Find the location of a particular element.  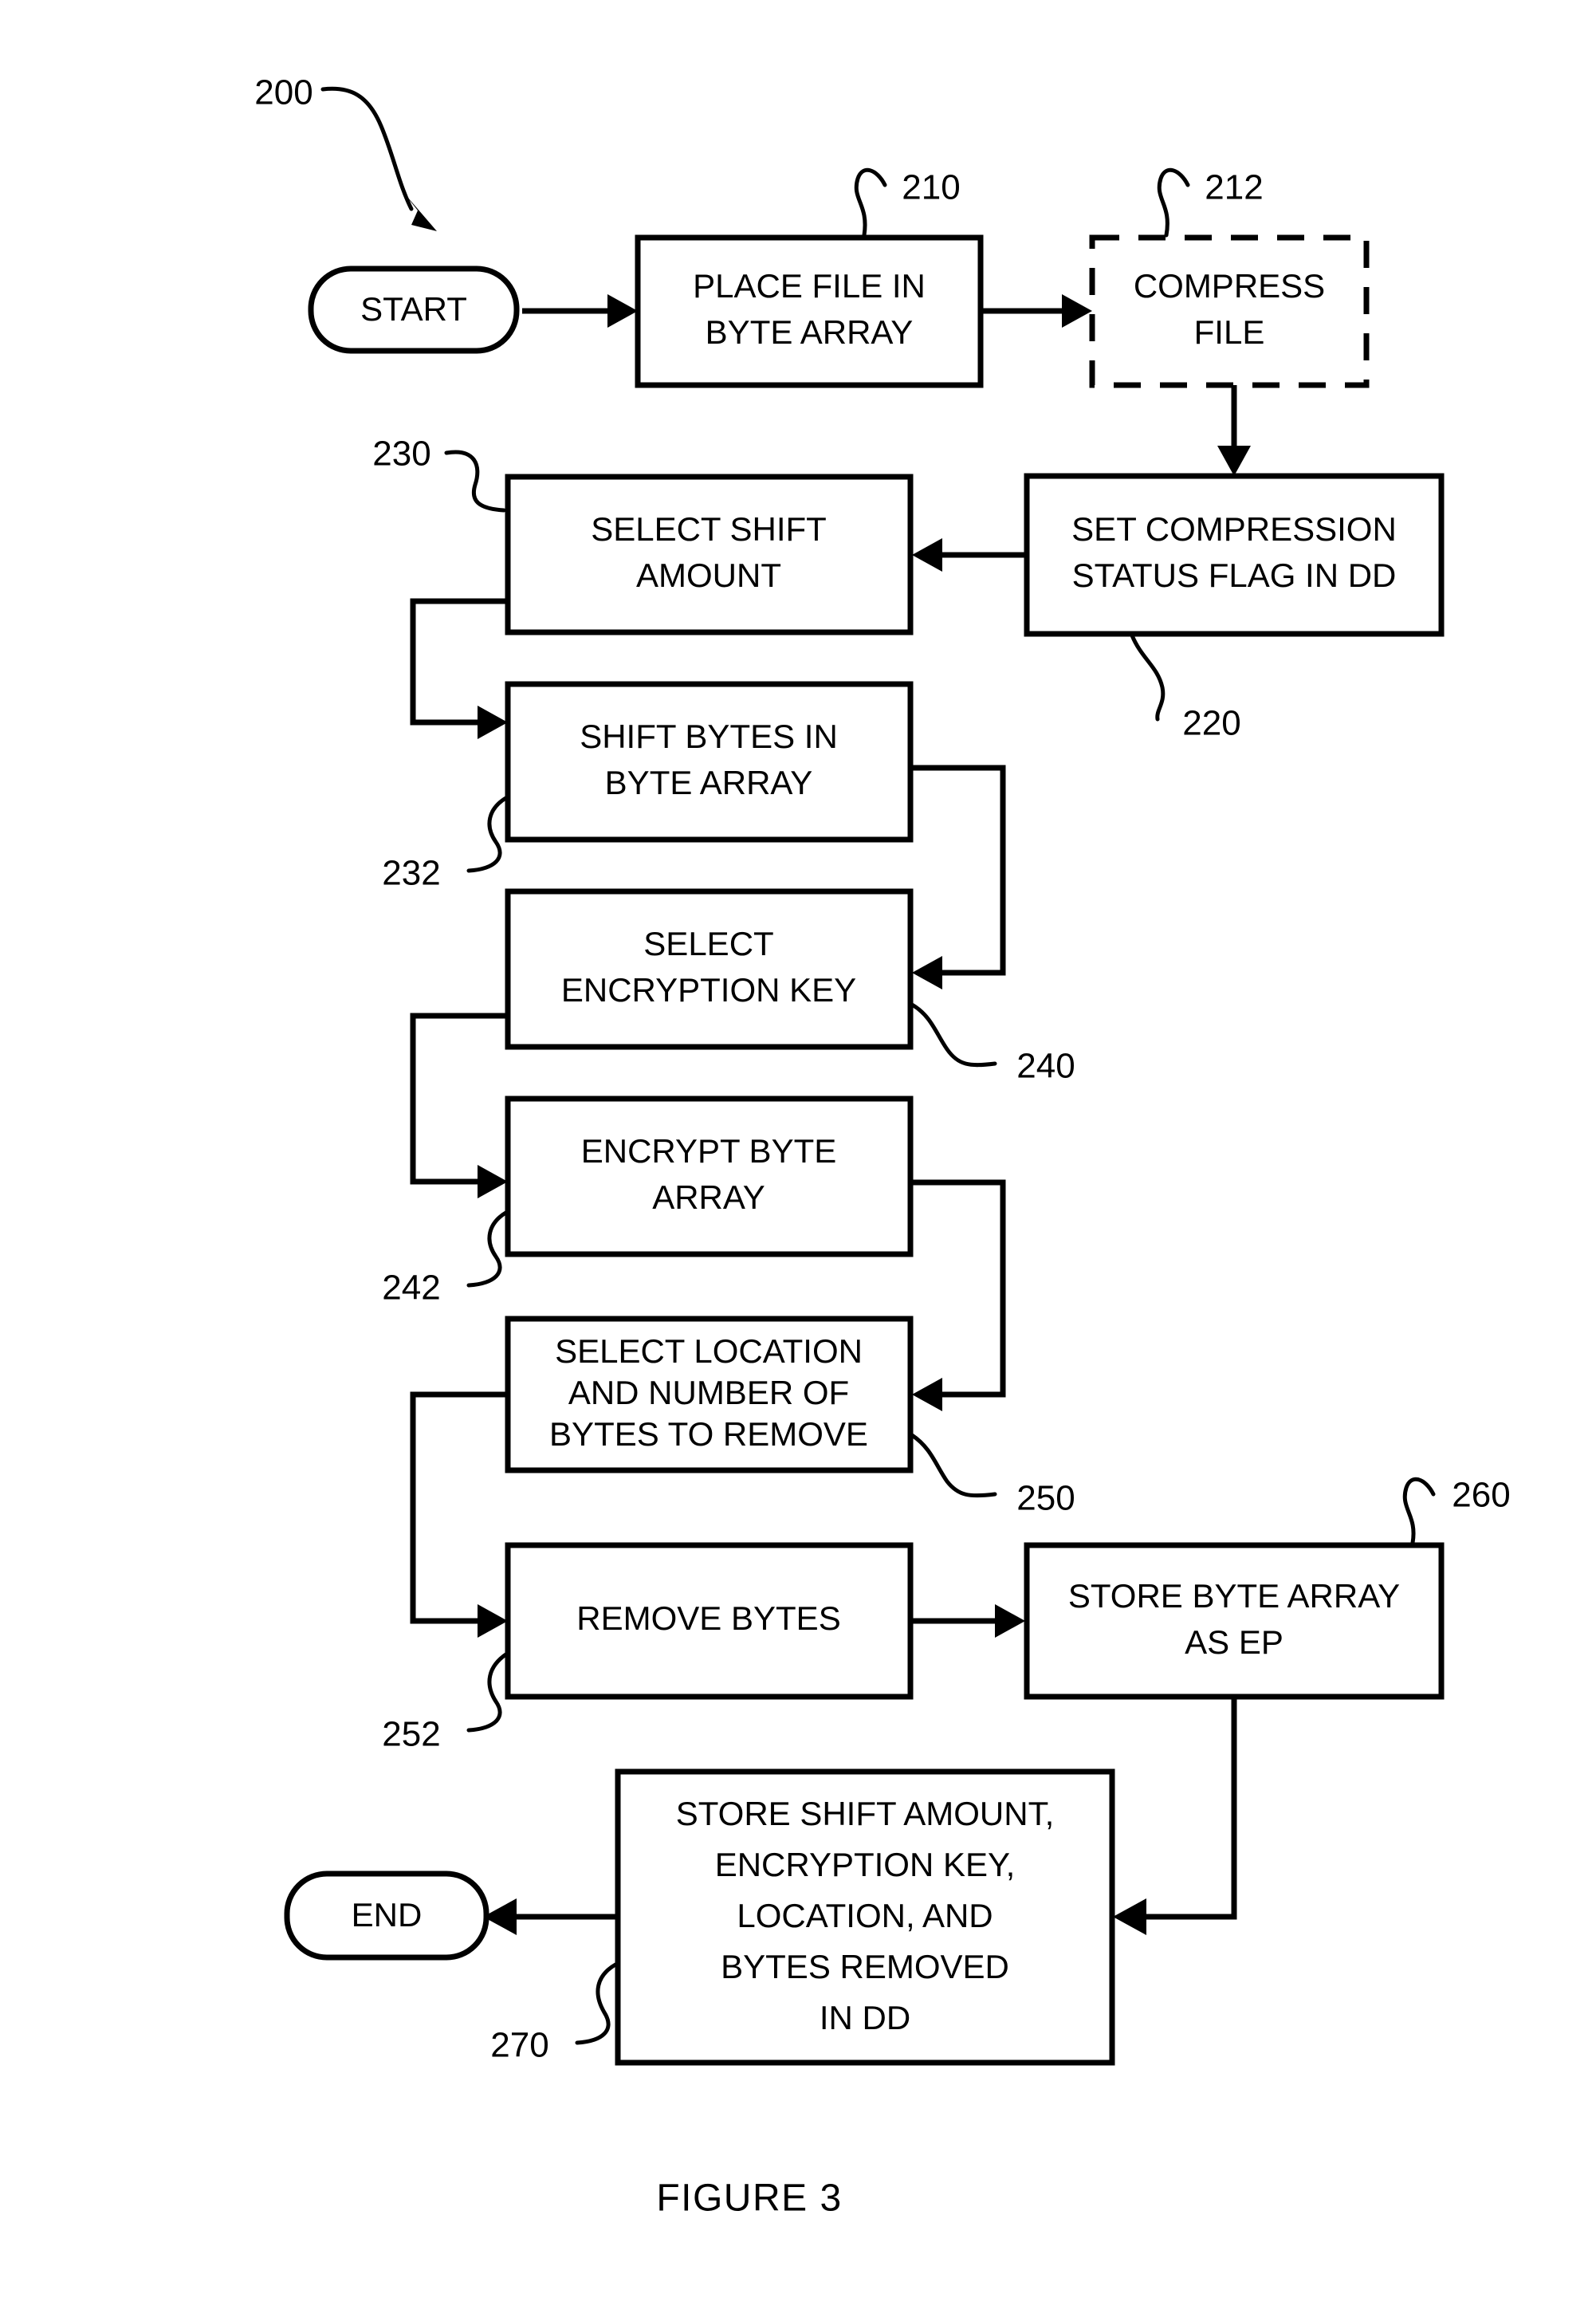

ref-210-leader is located at coordinates (870, 202).